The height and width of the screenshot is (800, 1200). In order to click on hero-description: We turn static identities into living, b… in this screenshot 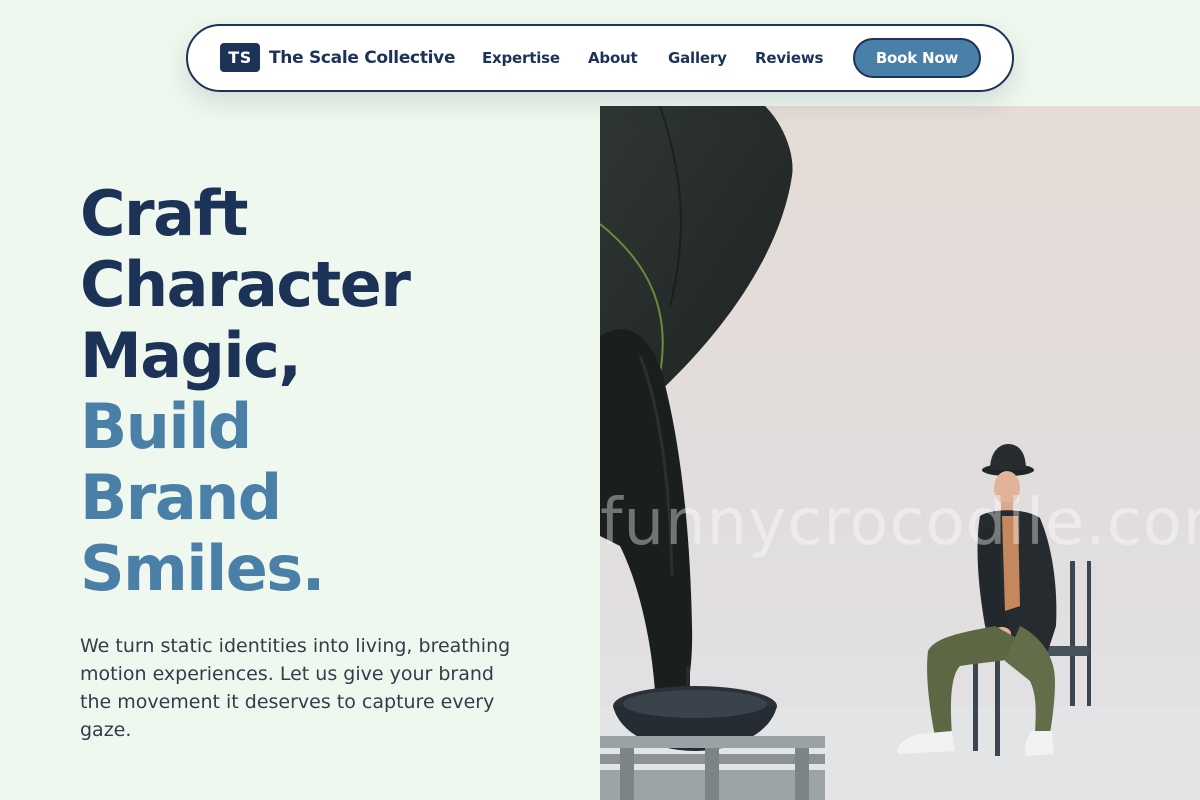, I will do `click(295, 688)`.